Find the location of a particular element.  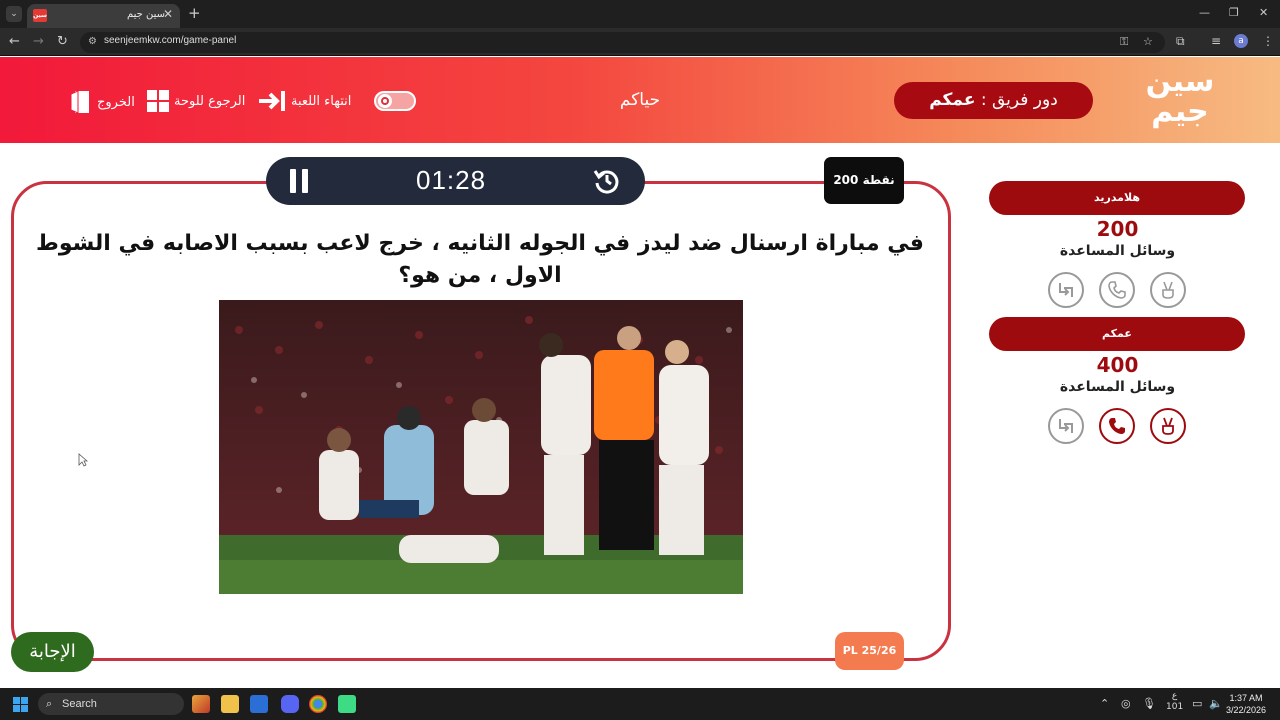

reload-icon: ↻ is located at coordinates (62, 41).